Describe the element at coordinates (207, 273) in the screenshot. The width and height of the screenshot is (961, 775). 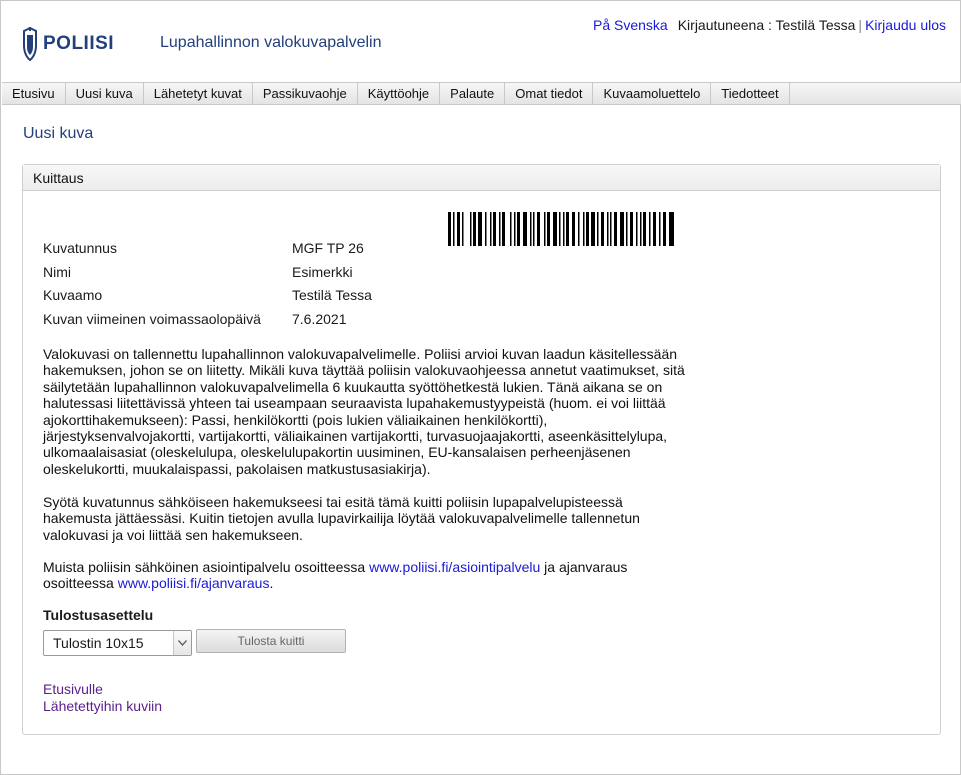
I see `info-row-nimi: Nimi Esimerkki` at that location.